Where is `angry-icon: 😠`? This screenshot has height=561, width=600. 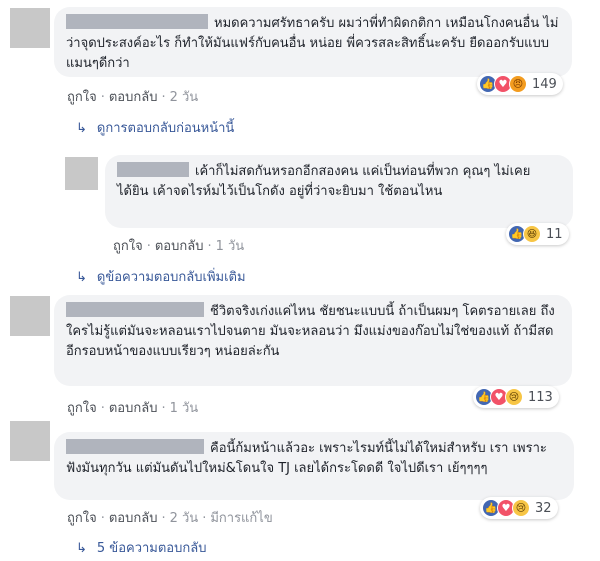
angry-icon: 😠 is located at coordinates (518, 84).